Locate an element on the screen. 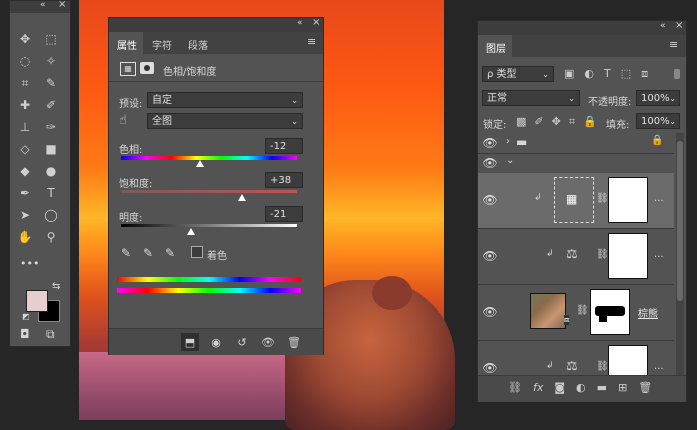 The image size is (697, 430). eyedropper-plus-icon: ✎ is located at coordinates (148, 253).